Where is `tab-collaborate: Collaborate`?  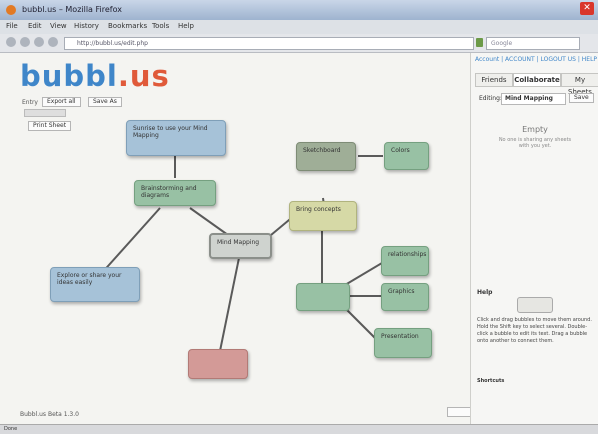
tab-collaborate: Collaborate is located at coordinates (537, 80).